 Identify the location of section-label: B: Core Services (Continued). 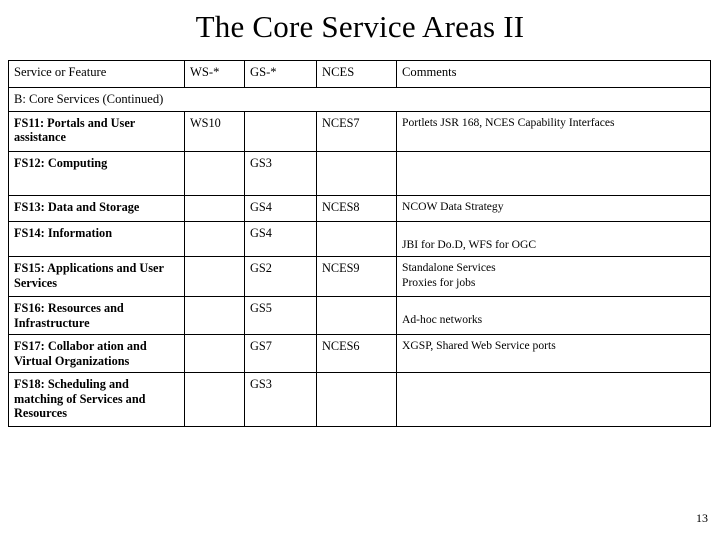
(359, 99).